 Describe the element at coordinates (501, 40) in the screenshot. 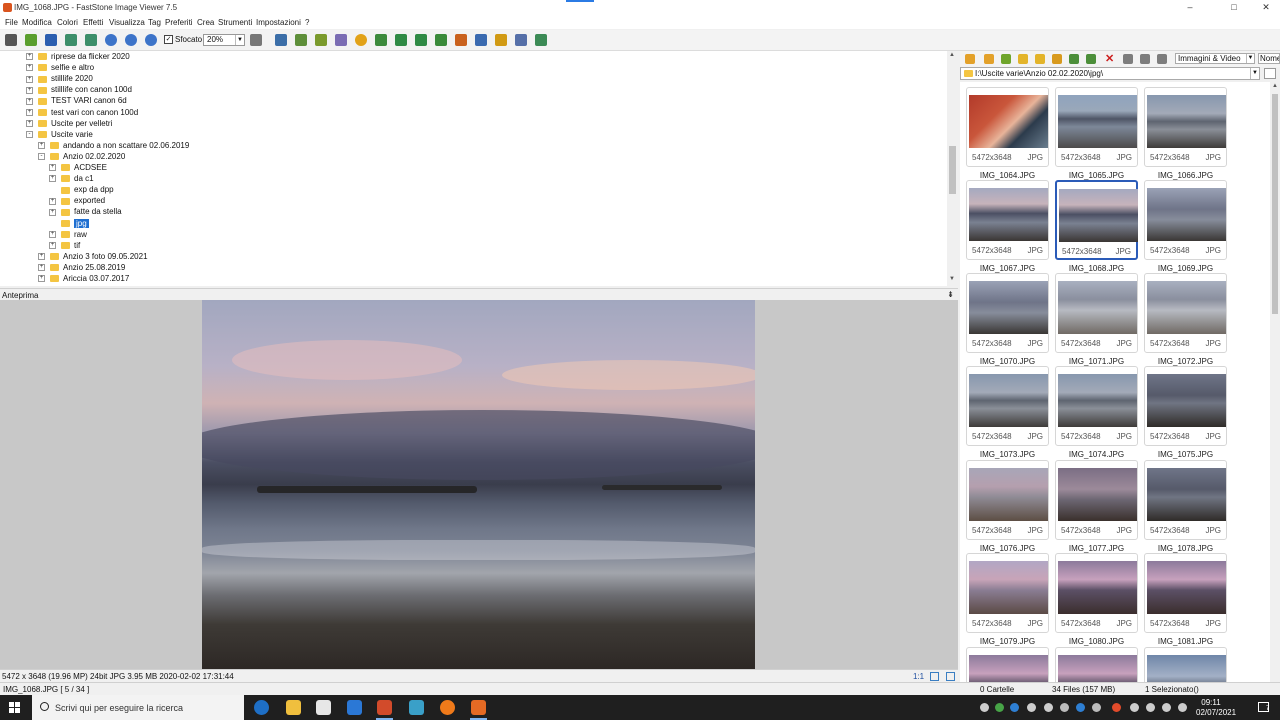

I see `email-icon` at that location.